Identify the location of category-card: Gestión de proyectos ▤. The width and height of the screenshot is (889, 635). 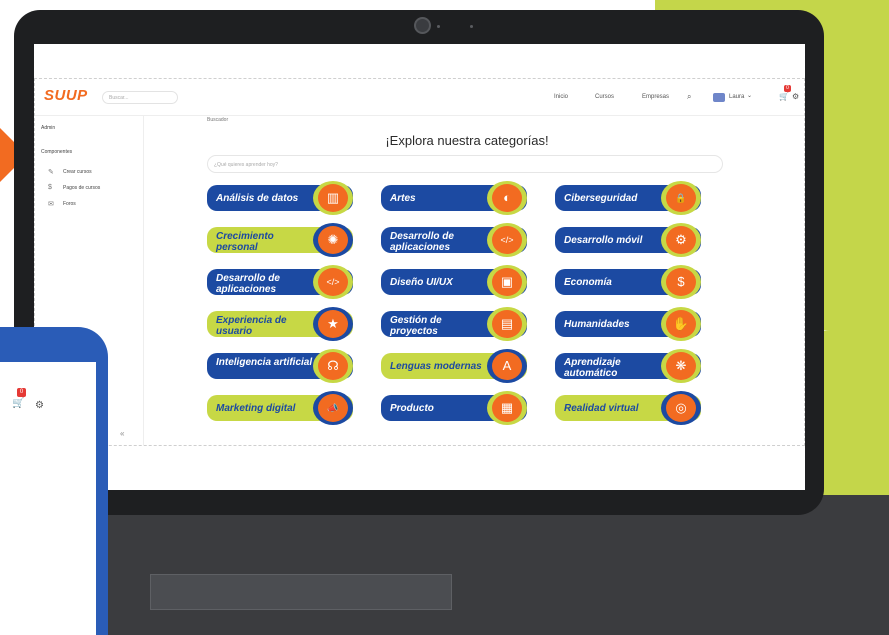
(466, 324).